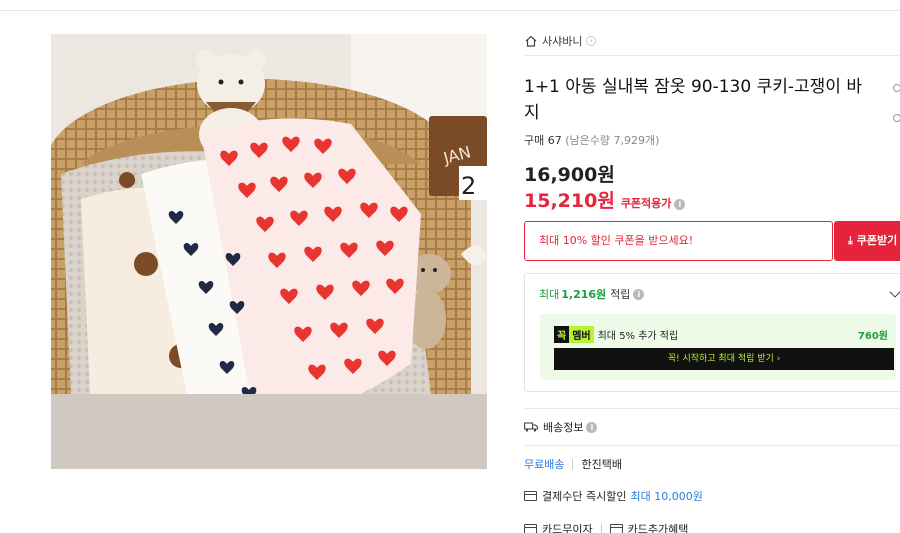 This screenshot has height=533, width=900. What do you see at coordinates (549, 294) in the screenshot?
I see `reward-prefix: 최대` at bounding box center [549, 294].